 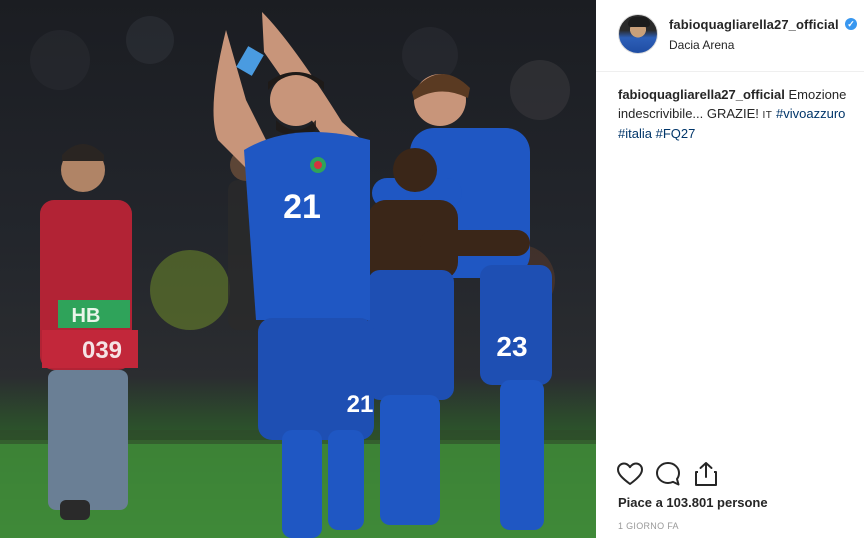 What do you see at coordinates (86, 316) in the screenshot?
I see `steward-bib-label: HB` at bounding box center [86, 316].